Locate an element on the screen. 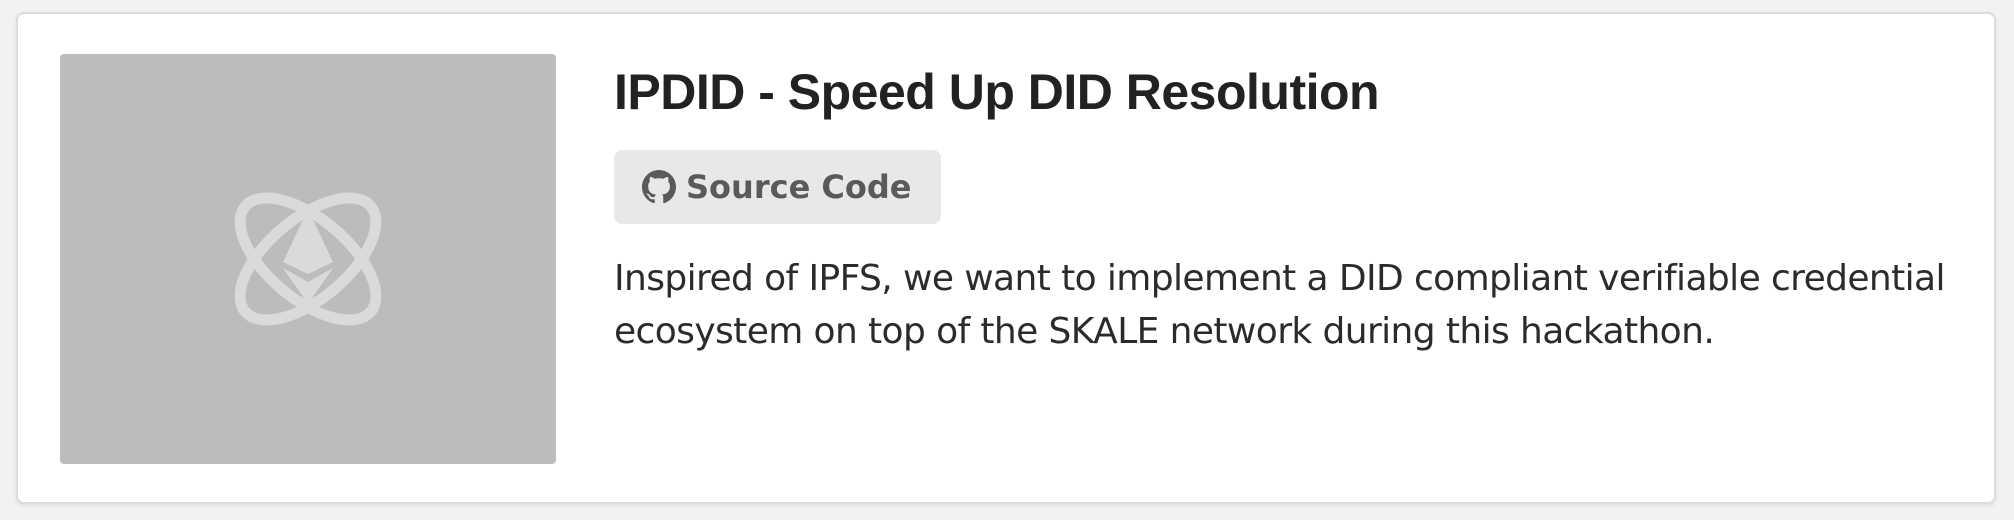 The image size is (2014, 520). source-code-label: Source Code is located at coordinates (799, 187).